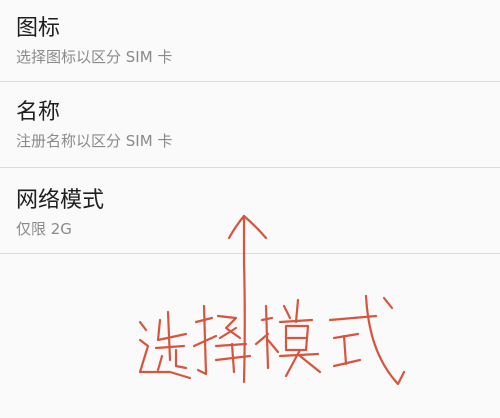 The width and height of the screenshot is (500, 418). What do you see at coordinates (272, 340) in the screenshot?
I see `handwritten-text` at bounding box center [272, 340].